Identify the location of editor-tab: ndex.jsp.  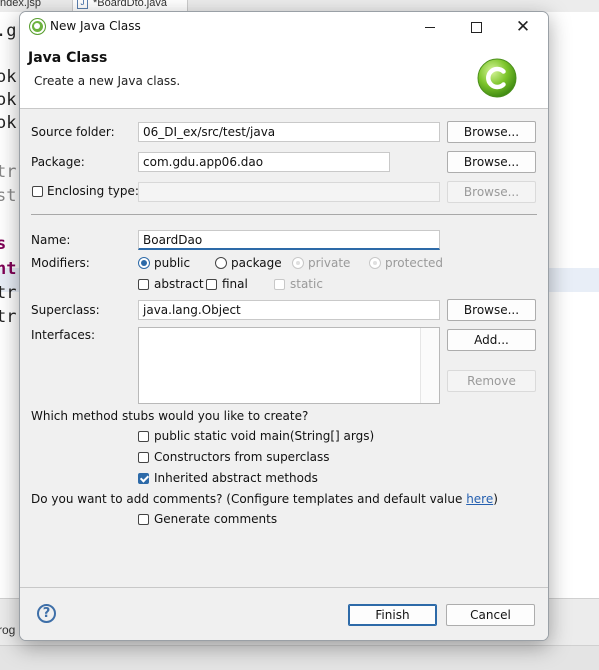
(20, 5).